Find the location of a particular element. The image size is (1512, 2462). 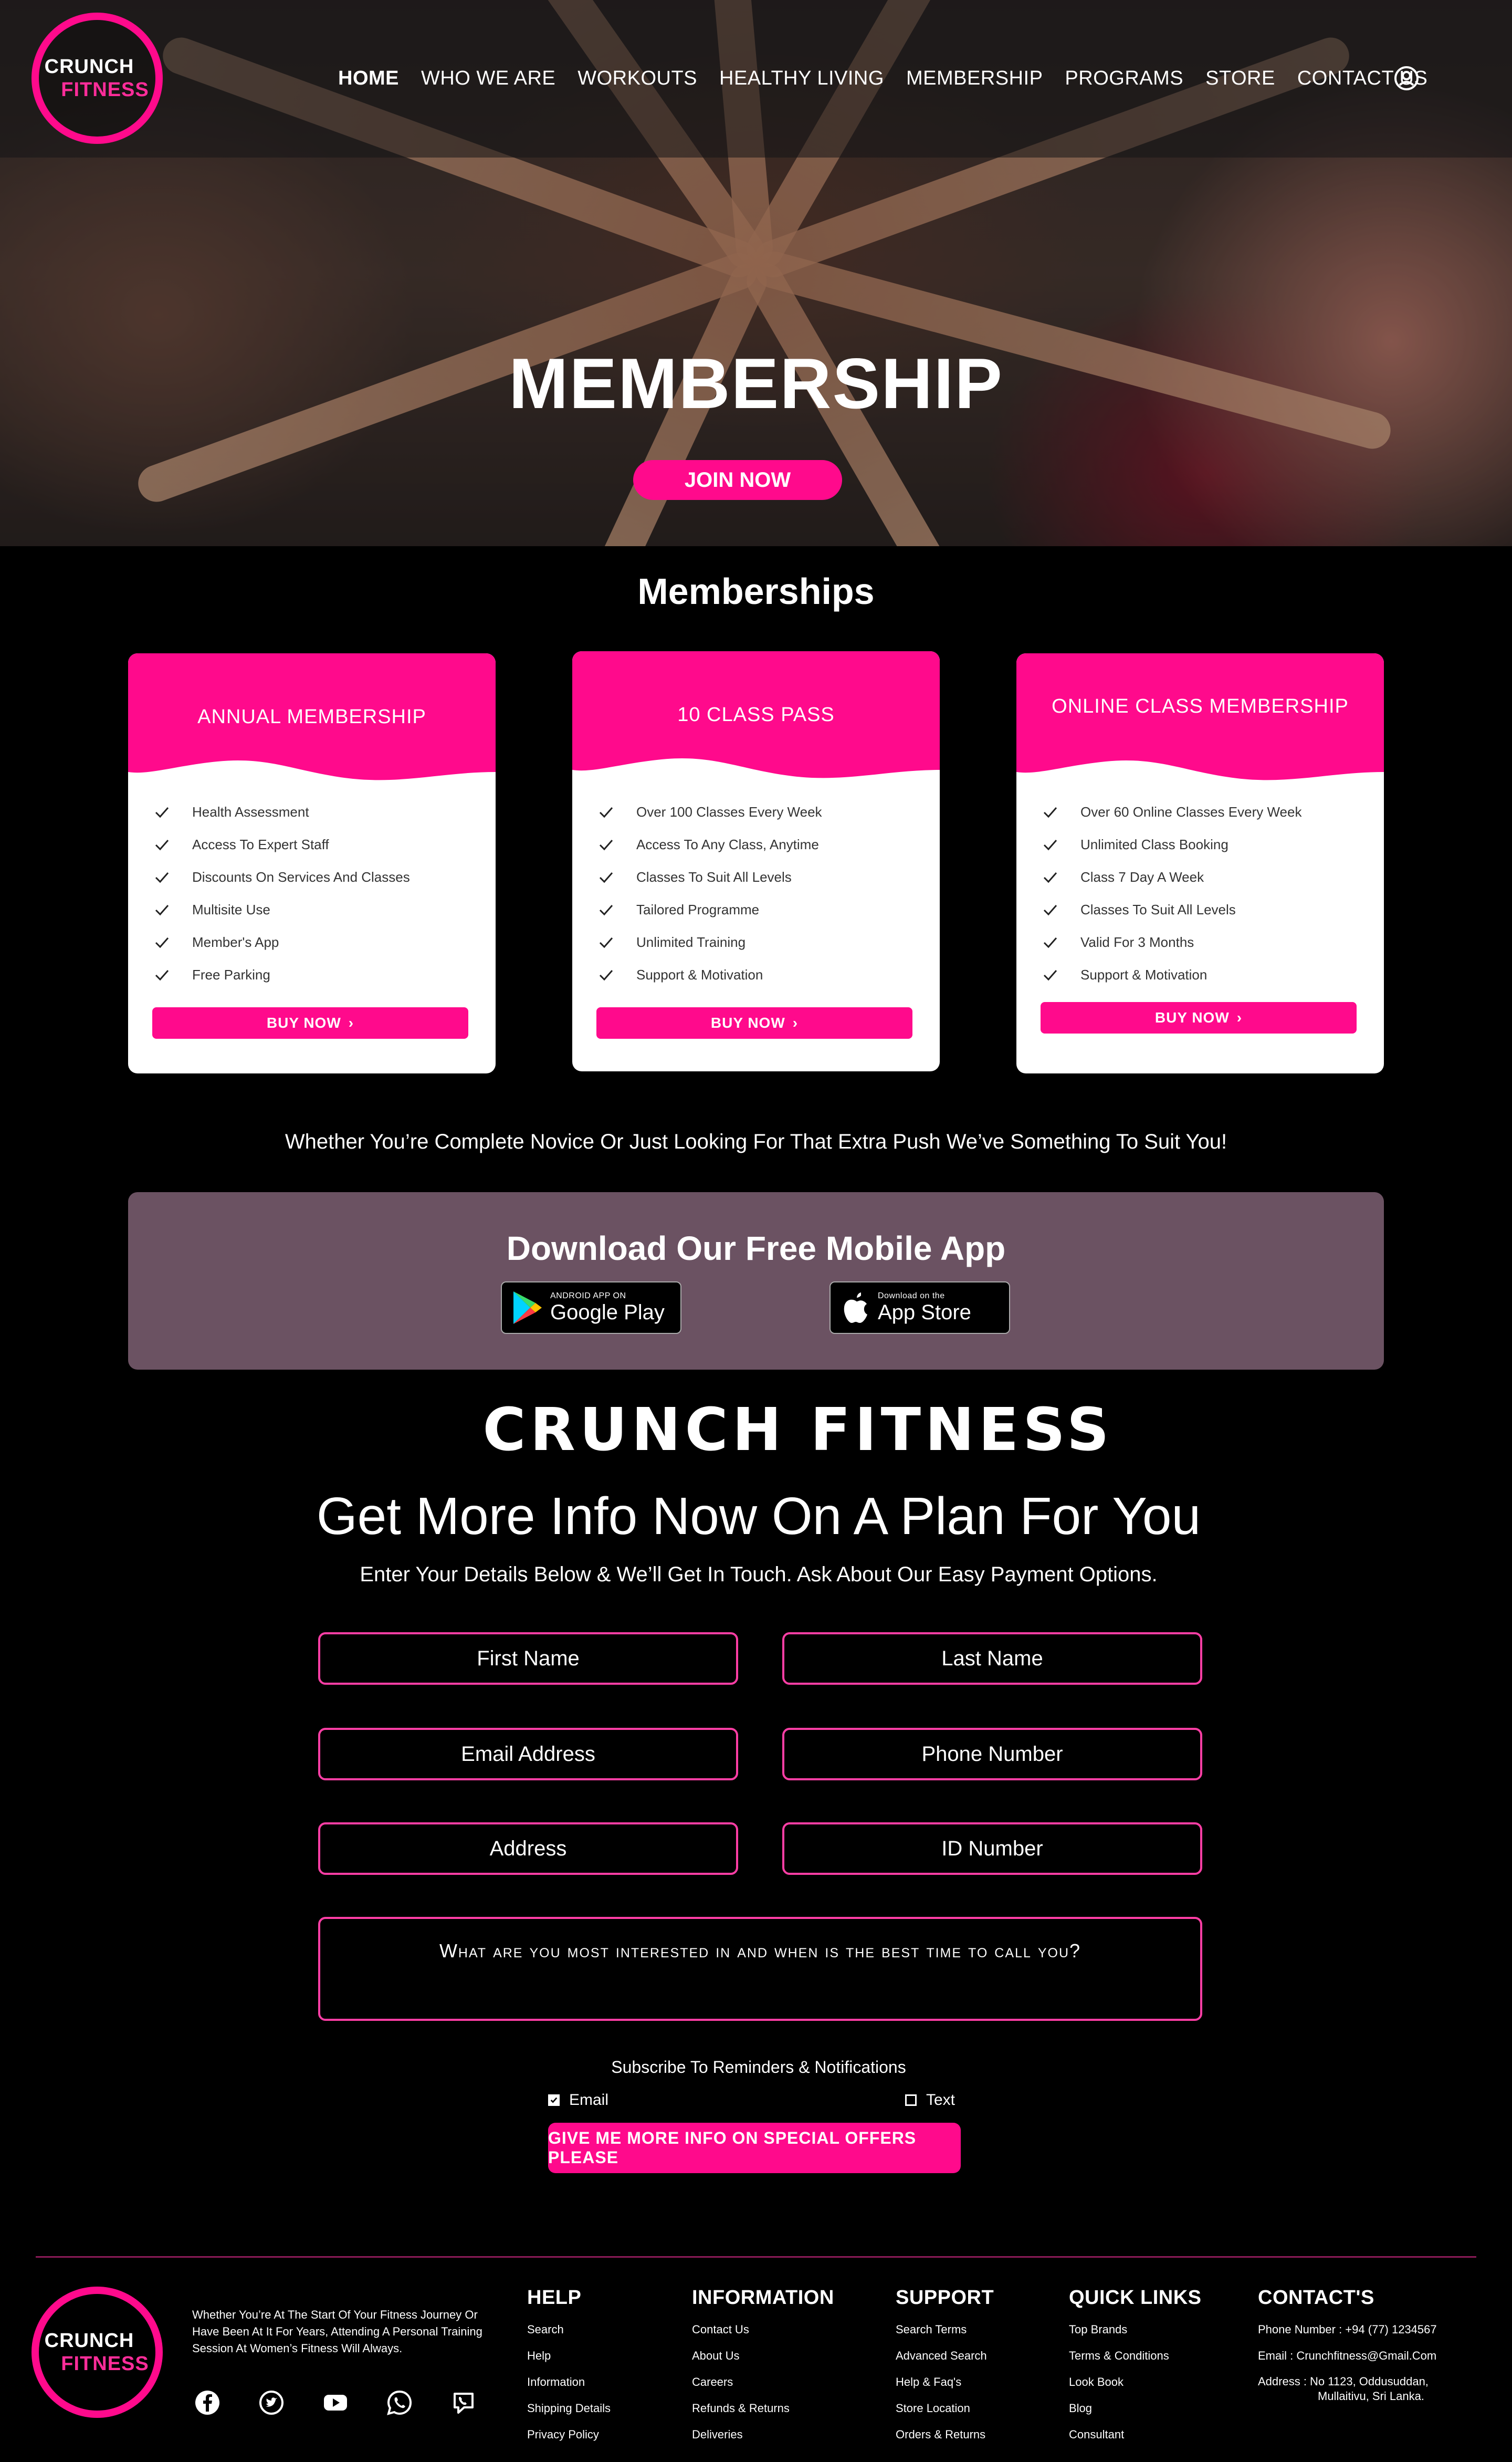

first-name-placeholder: First Name is located at coordinates (528, 1658).